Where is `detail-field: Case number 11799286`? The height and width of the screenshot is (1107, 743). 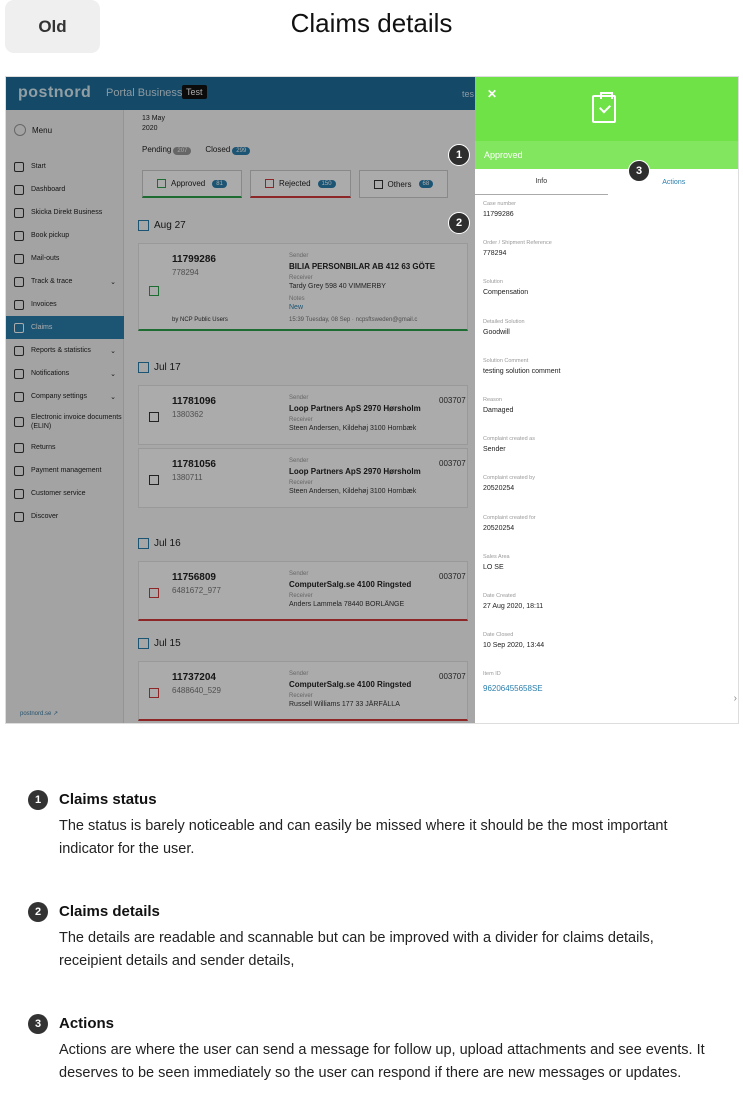
detail-field: Case number 11799286 is located at coordinates (608, 220).